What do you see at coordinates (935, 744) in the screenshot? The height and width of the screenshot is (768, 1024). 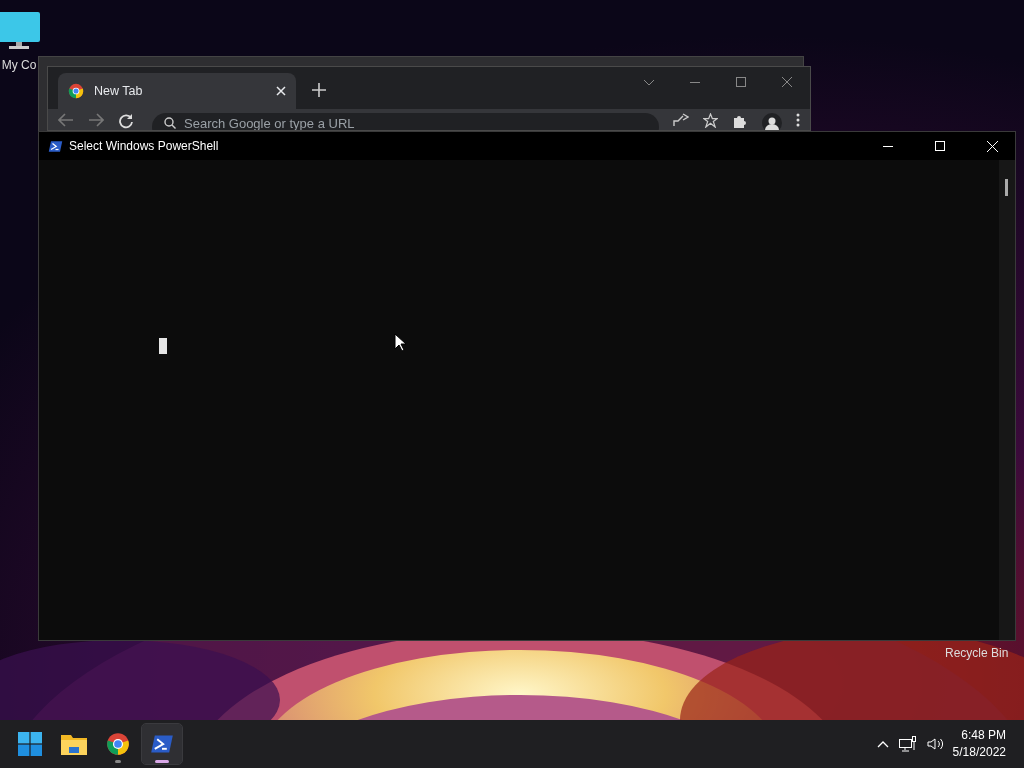 I see `speaker-icon` at bounding box center [935, 744].